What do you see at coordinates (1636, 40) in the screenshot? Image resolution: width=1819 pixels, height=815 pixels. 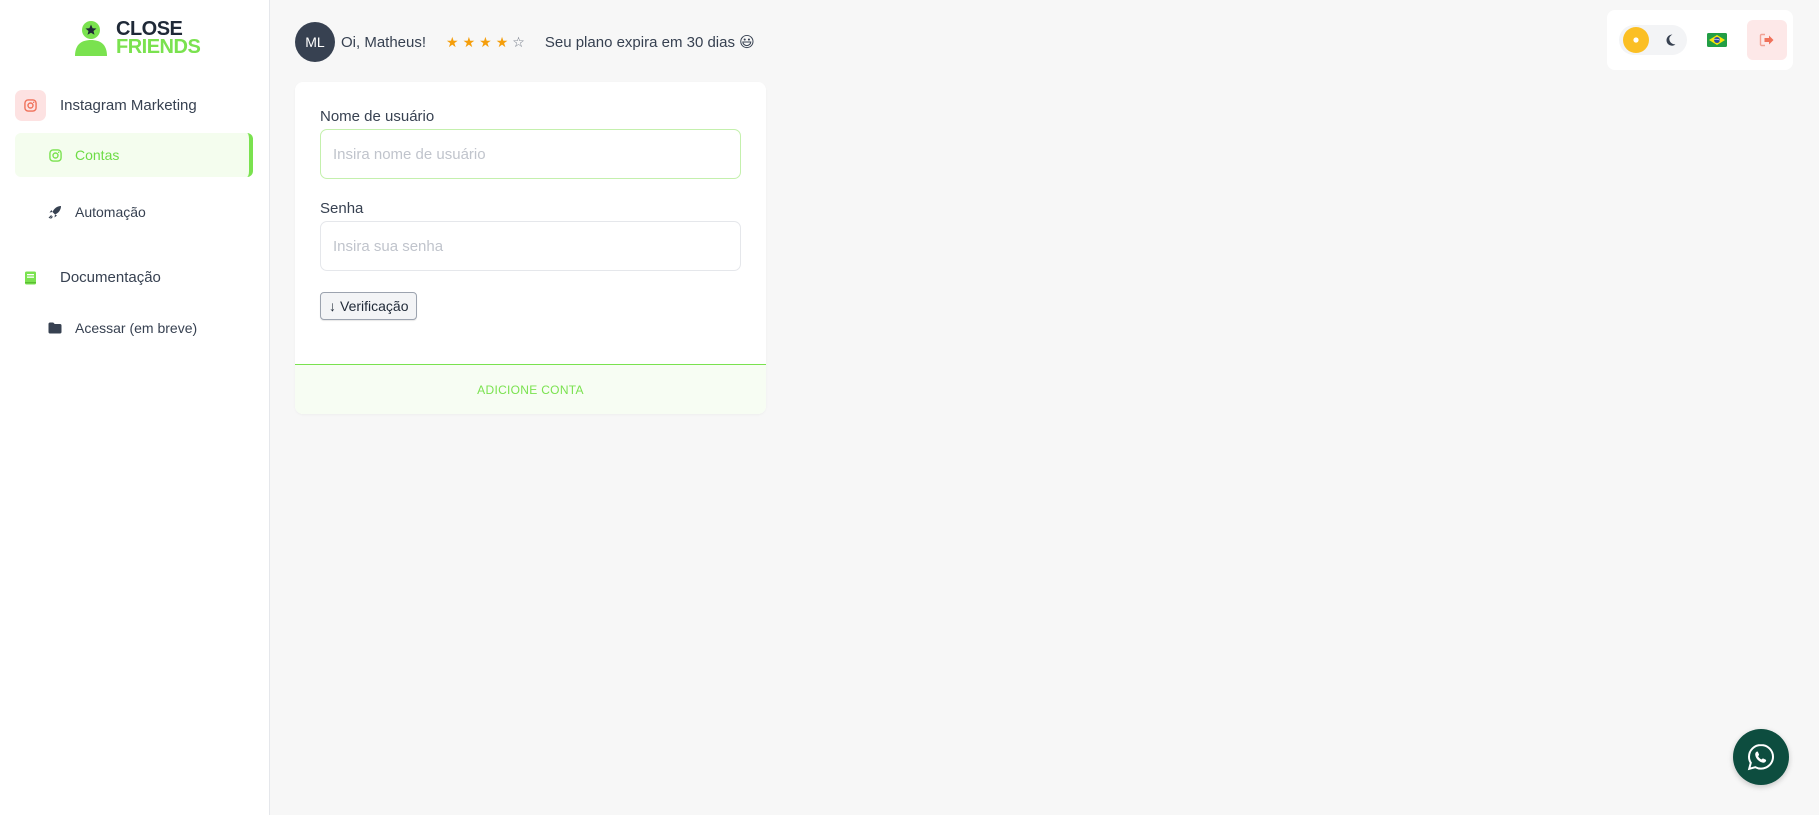 I see `sun-icon` at bounding box center [1636, 40].